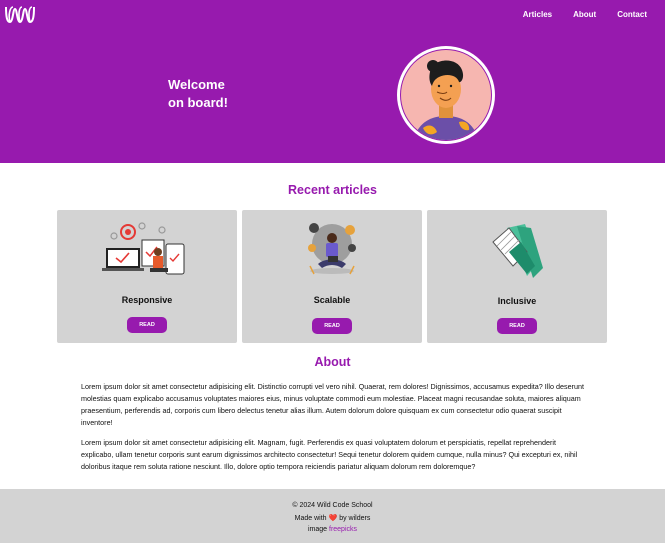  What do you see at coordinates (632, 14) in the screenshot?
I see `nav-link-contact: Contact` at bounding box center [632, 14].